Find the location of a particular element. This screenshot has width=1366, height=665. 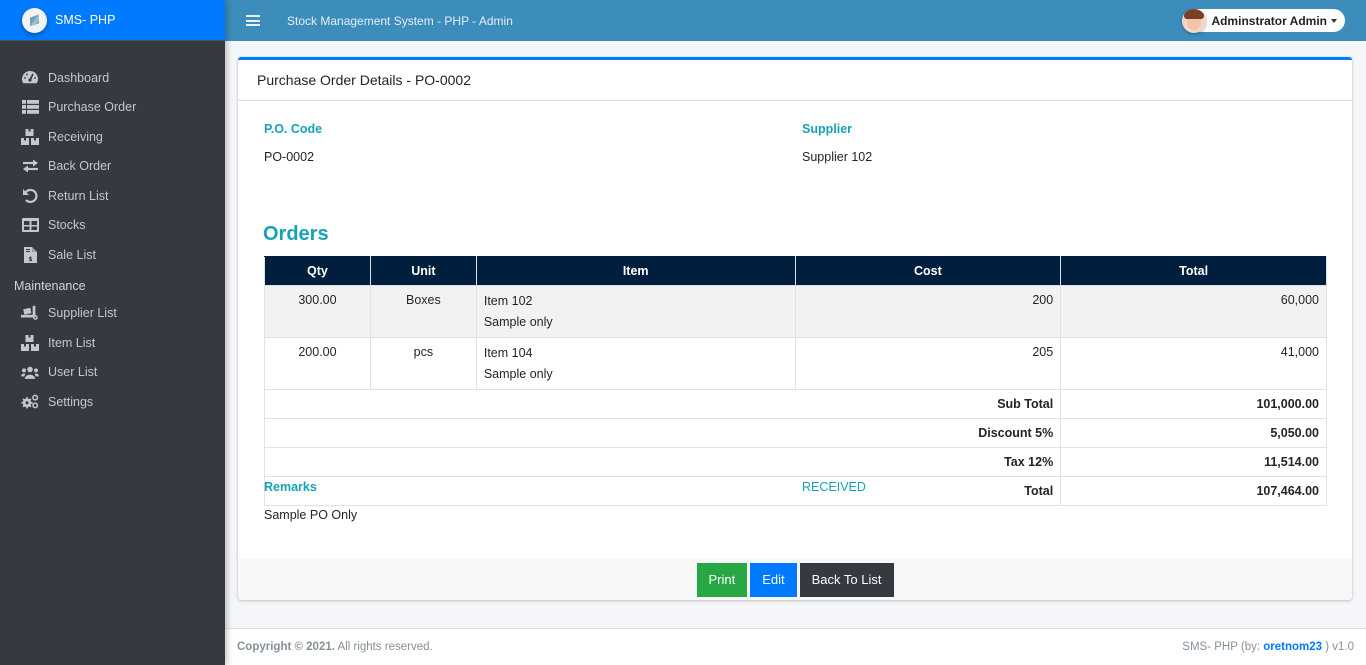

page-title: Purchase Order Details - PO-0002 is located at coordinates (364, 80).